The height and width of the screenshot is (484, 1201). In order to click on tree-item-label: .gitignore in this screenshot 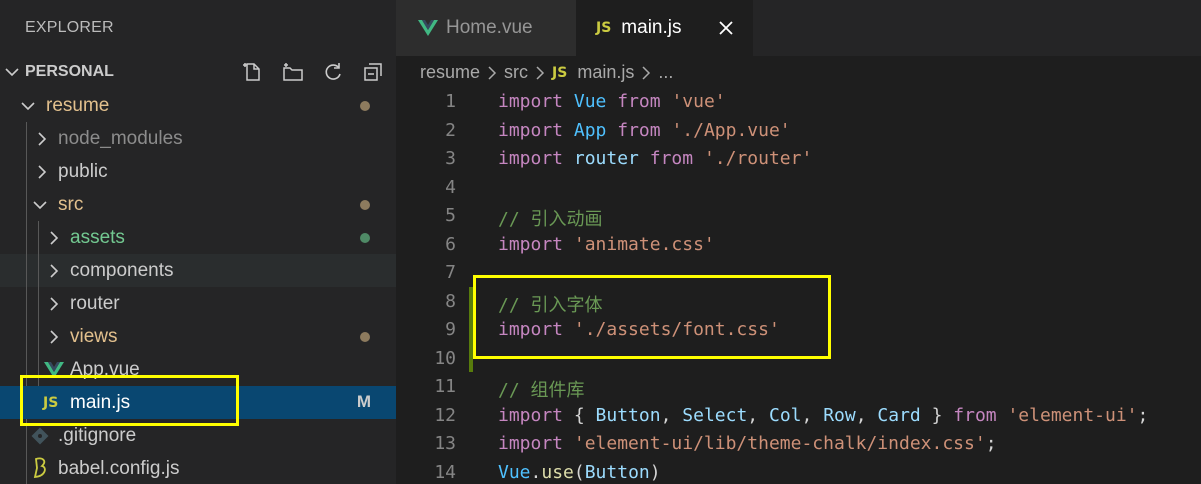, I will do `click(97, 435)`.